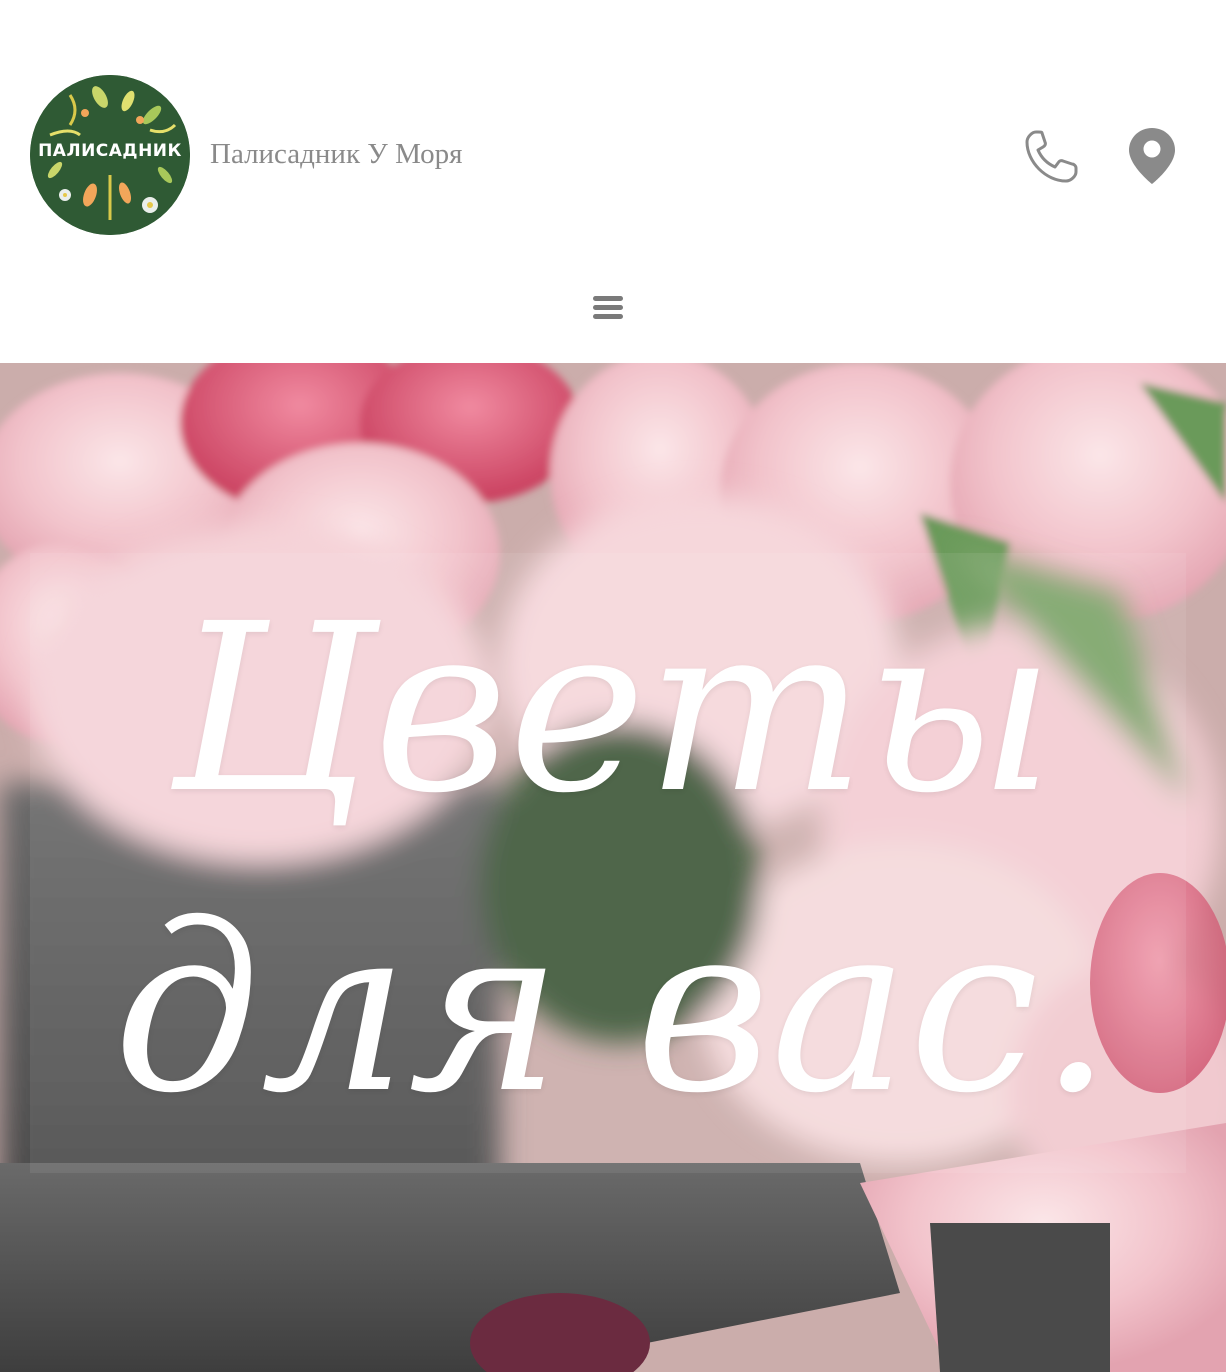 This screenshot has height=1372, width=1226. I want to click on hamburger-menu-icon, so click(608, 308).